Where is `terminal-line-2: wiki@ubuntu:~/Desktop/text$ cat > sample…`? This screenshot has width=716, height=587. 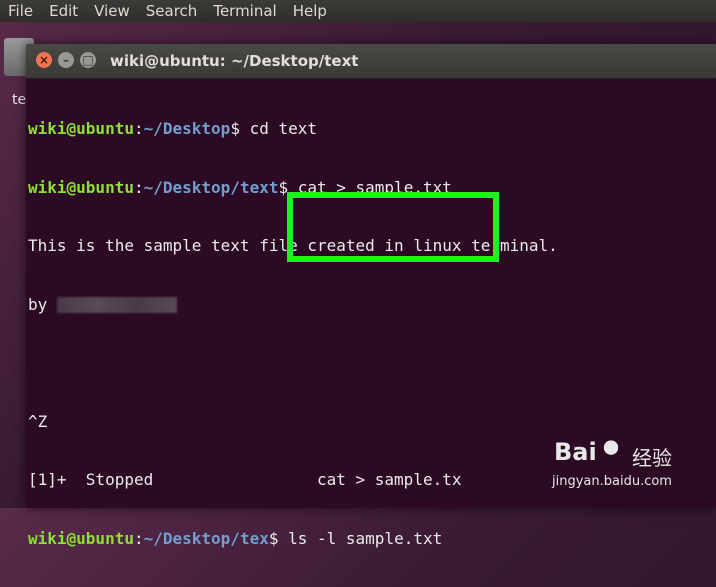 terminal-line-2: wiki@ubuntu:~/Desktop/text$ cat > sample… is located at coordinates (372, 188).